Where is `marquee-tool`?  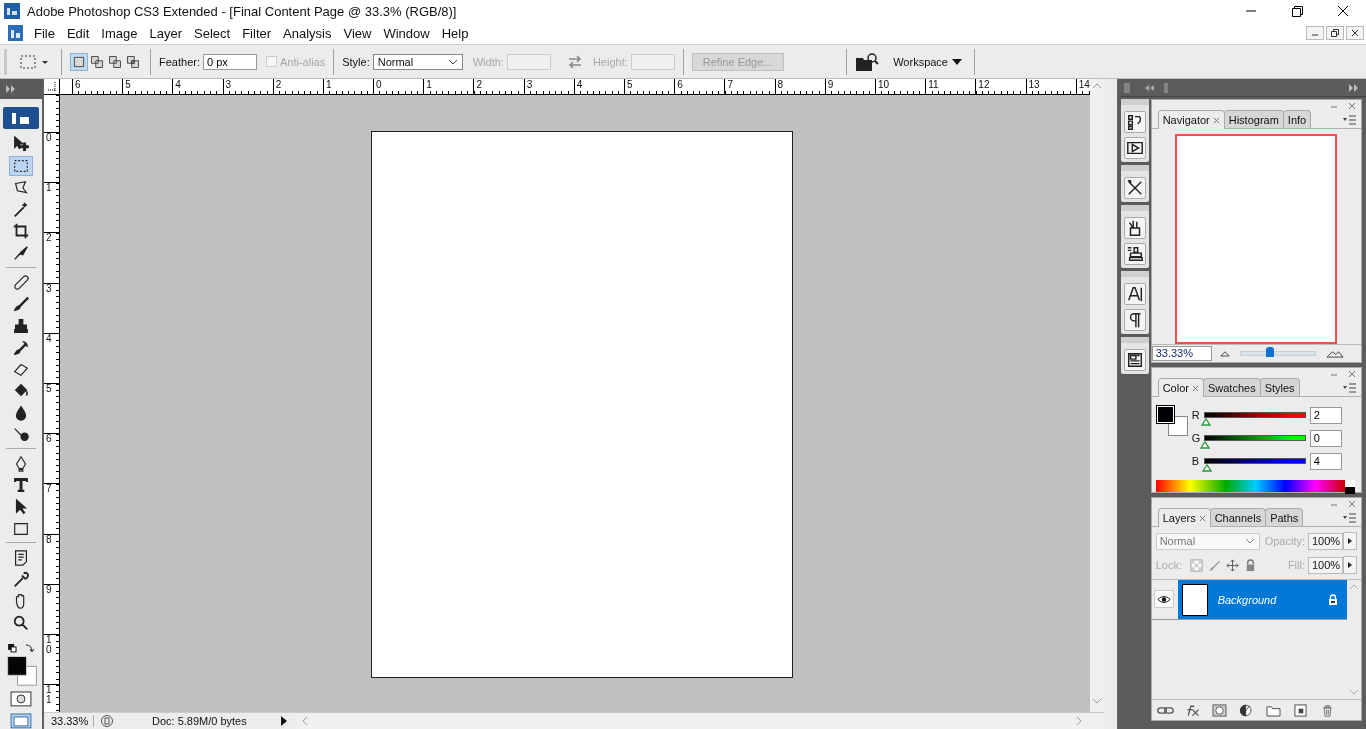 marquee-tool is located at coordinates (20, 166).